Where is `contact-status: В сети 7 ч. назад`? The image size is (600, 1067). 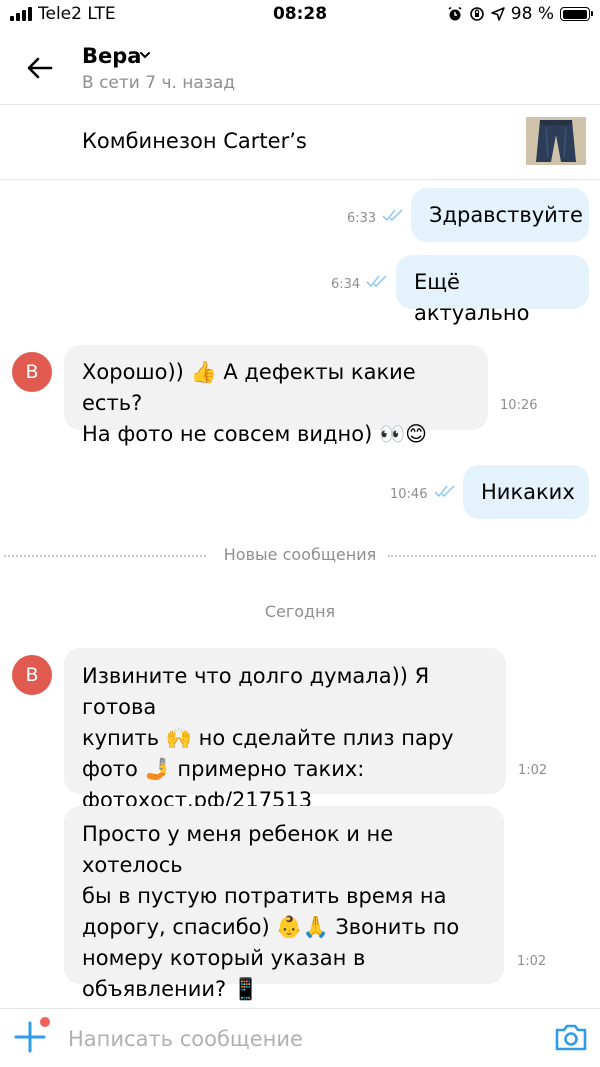 contact-status: В сети 7 ч. назад is located at coordinates (159, 83).